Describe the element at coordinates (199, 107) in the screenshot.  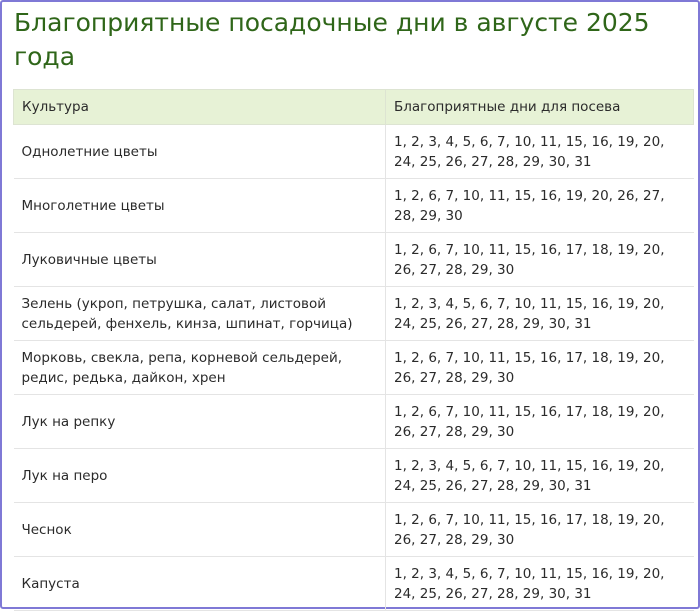
I see `column-header-culture: Культура` at that location.